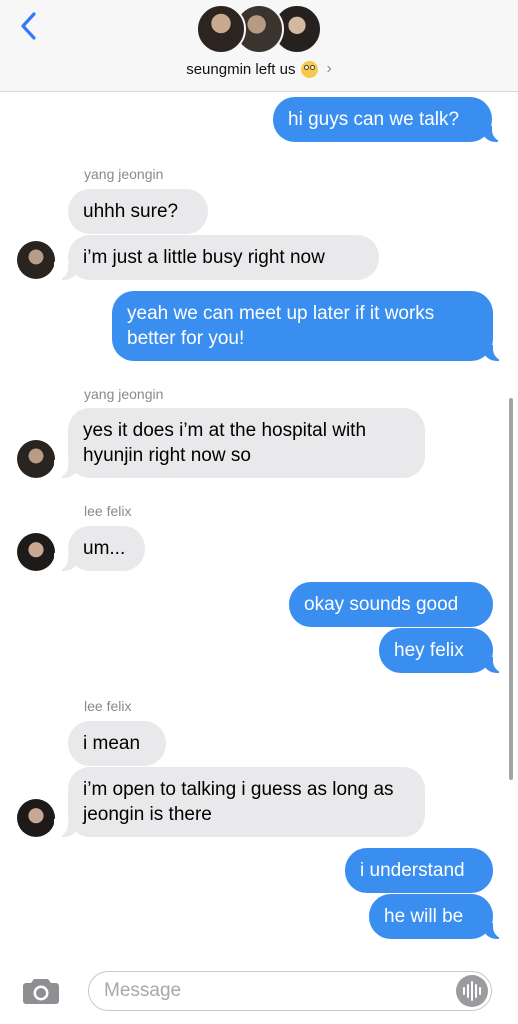  I want to click on compose-bar, so click(259, 991).